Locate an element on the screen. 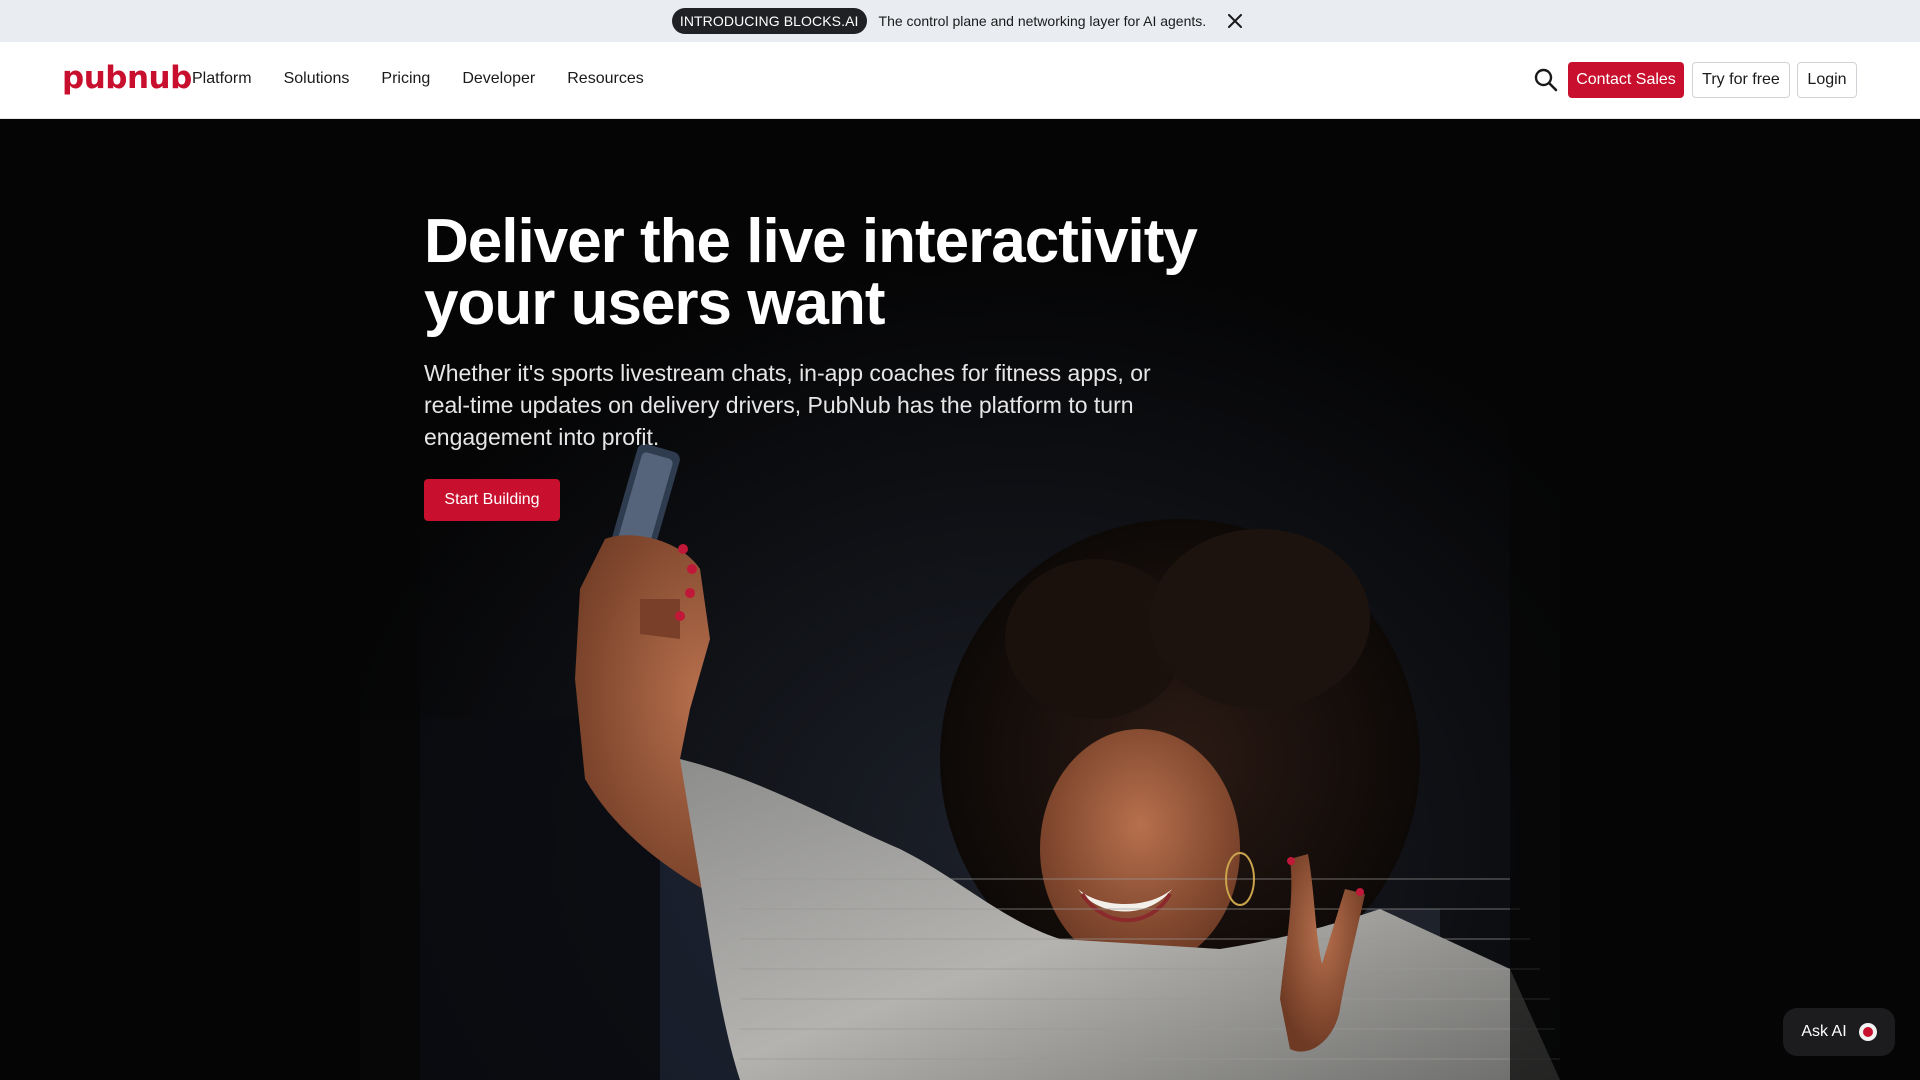 The image size is (1920, 1080). contact-sales-button: Contact Sales is located at coordinates (1626, 80).